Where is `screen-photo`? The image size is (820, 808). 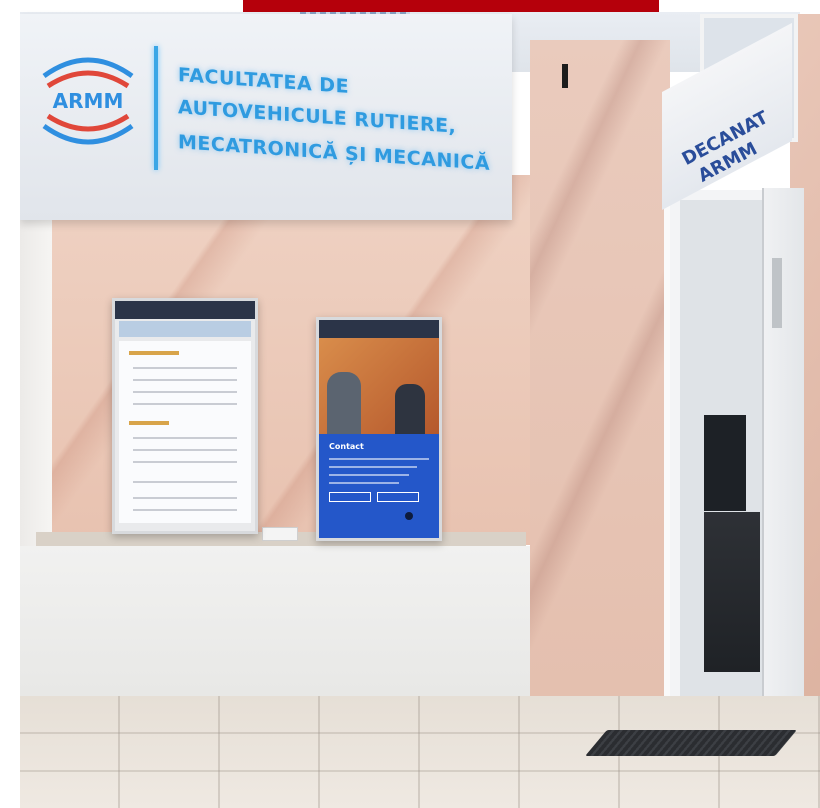
screen-photo is located at coordinates (379, 386).